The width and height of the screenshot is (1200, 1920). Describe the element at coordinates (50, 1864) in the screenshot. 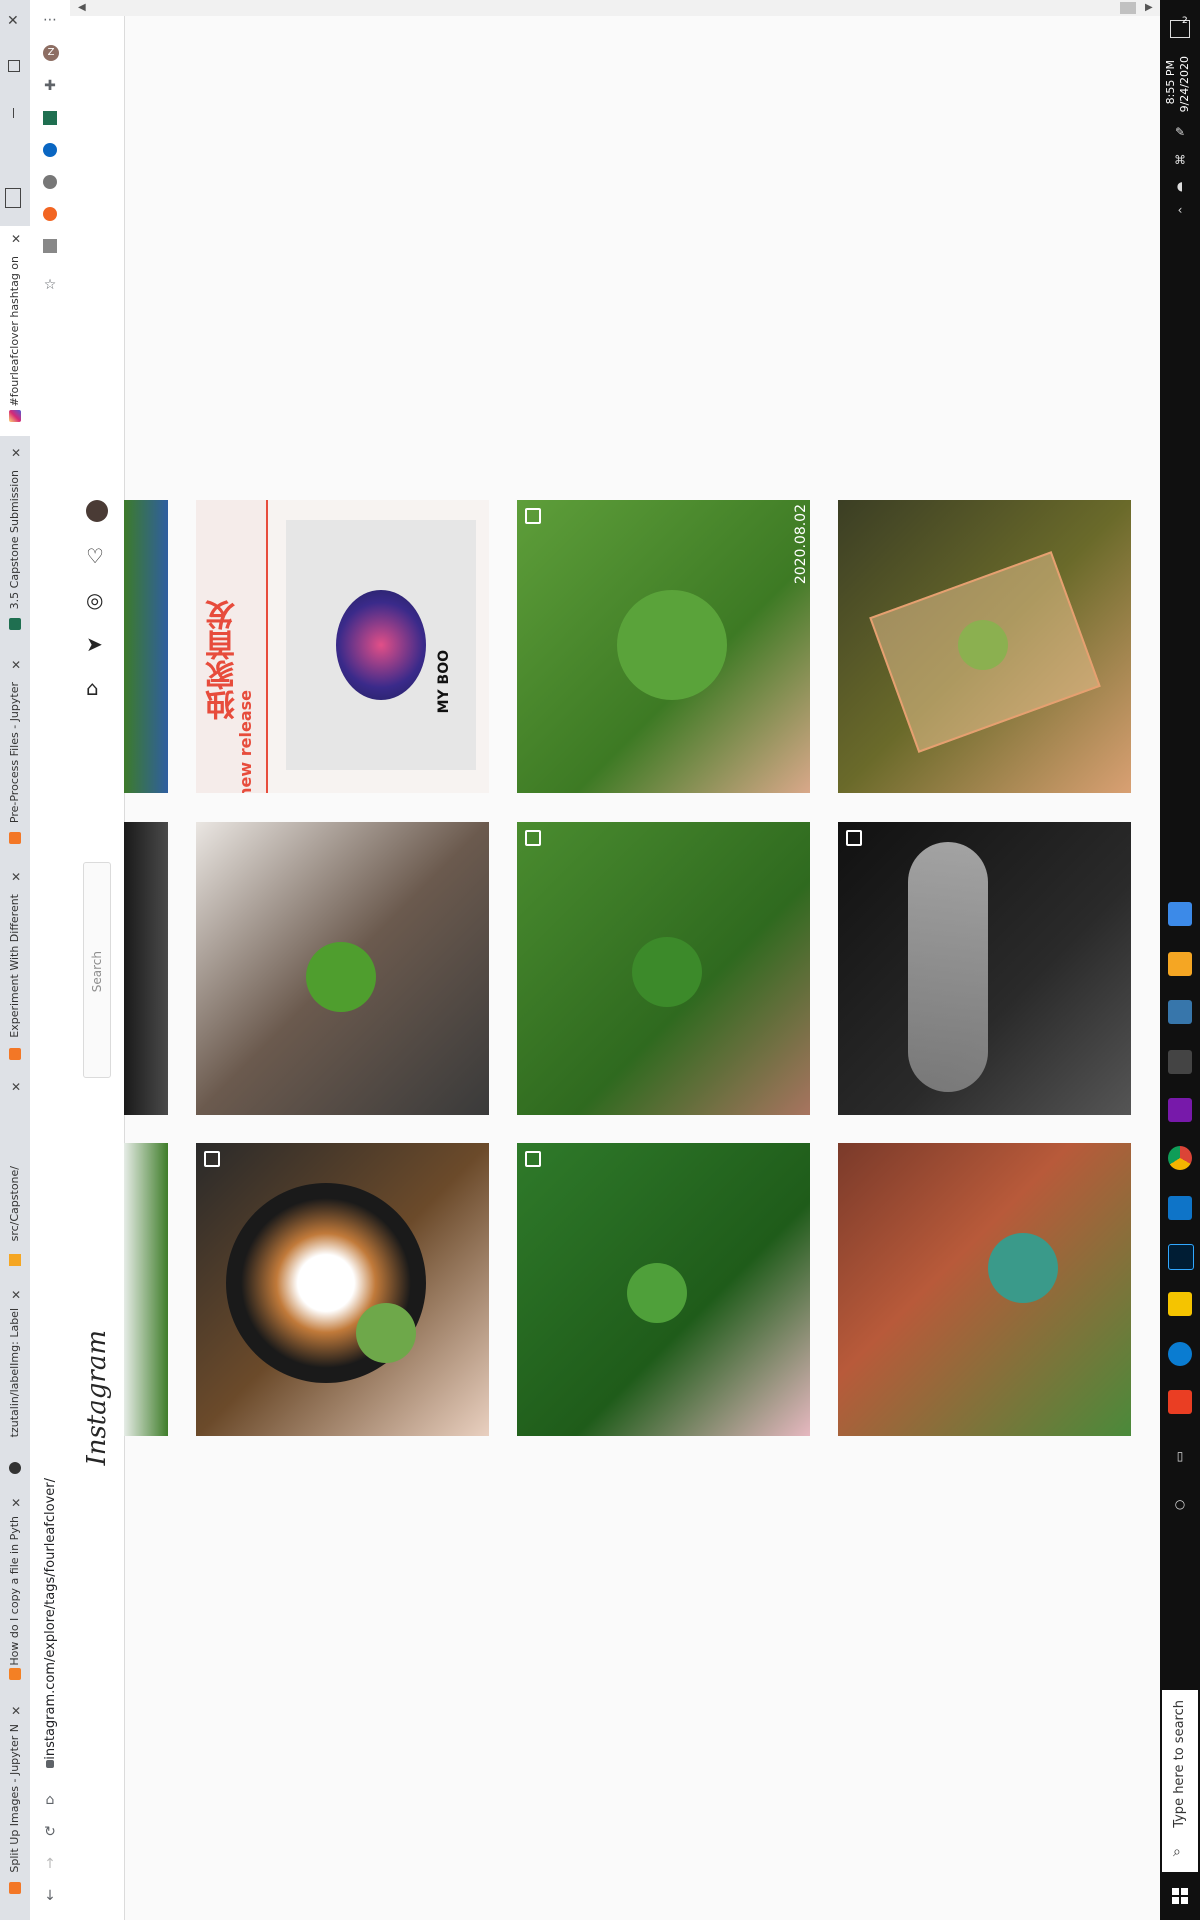

I see `forward-icon: ↑` at that location.